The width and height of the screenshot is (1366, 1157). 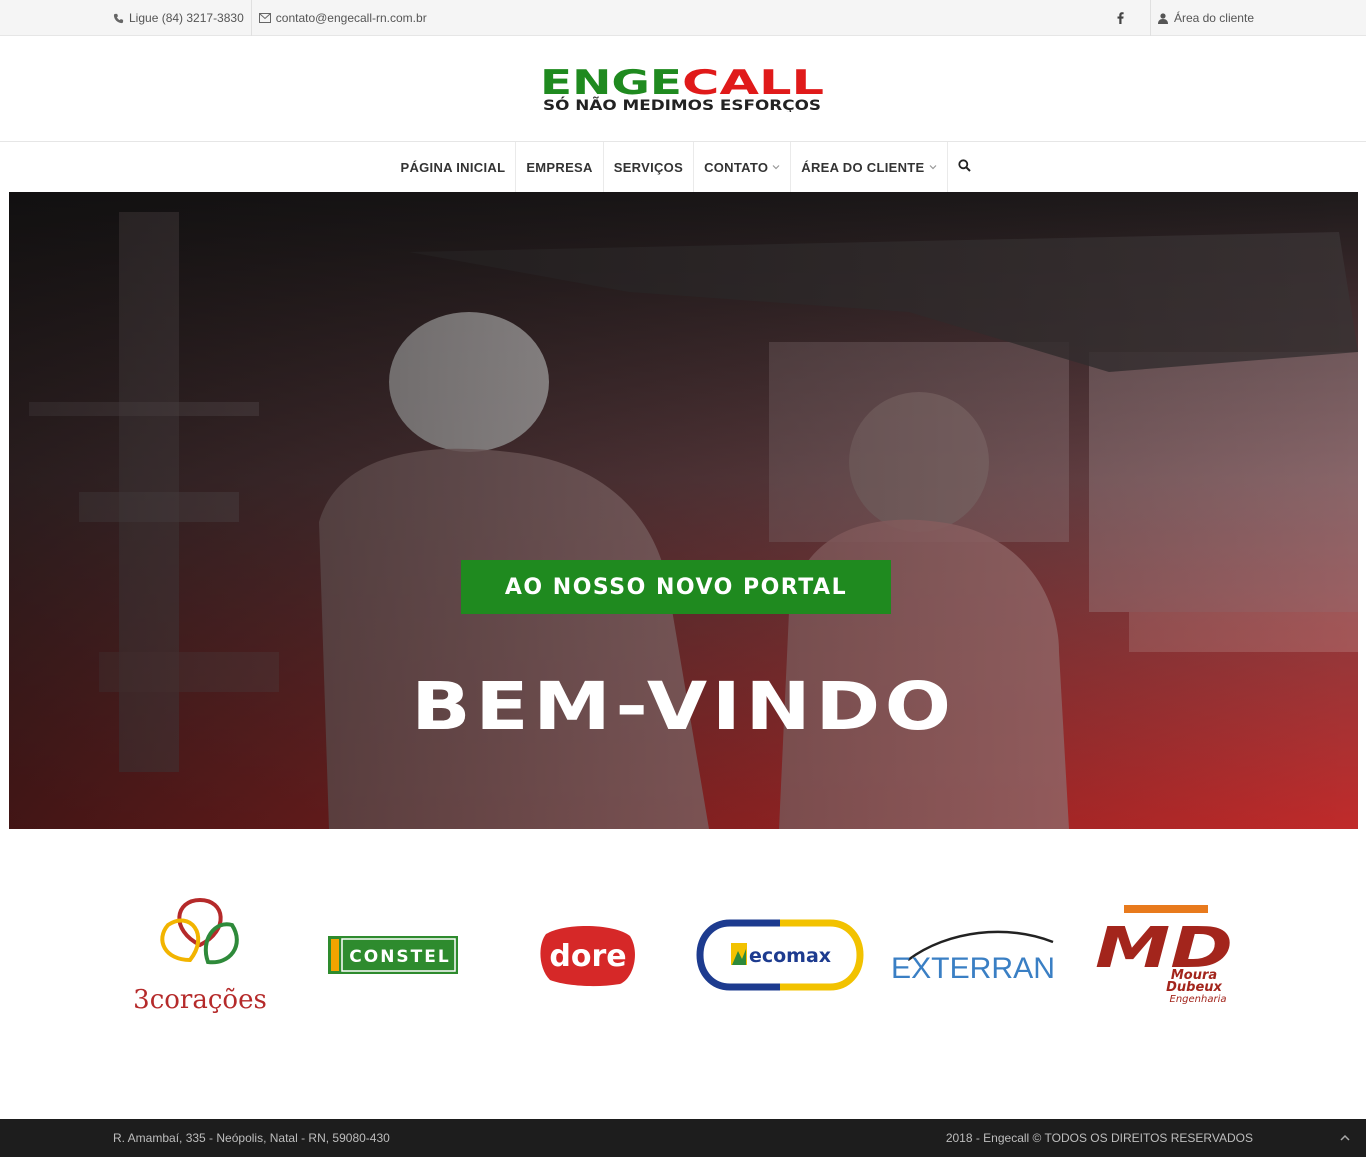 I want to click on nav-item-servicos: SERVIÇOS, so click(x=649, y=167).